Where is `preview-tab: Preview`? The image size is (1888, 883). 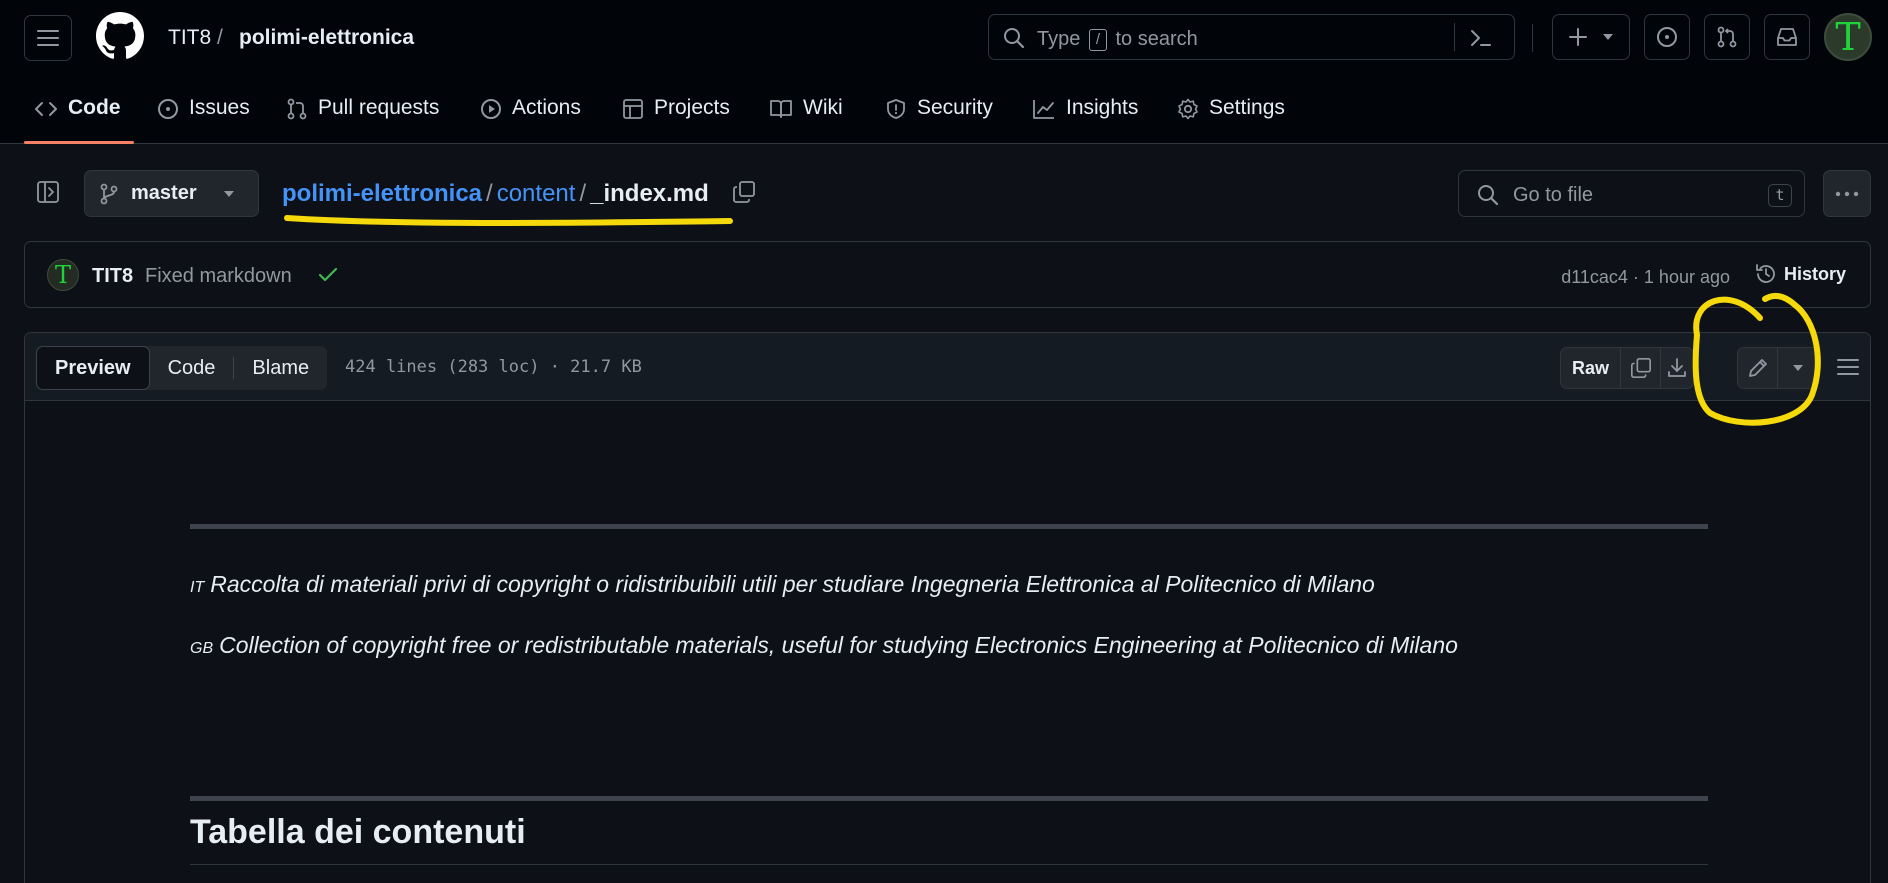 preview-tab: Preview is located at coordinates (93, 368).